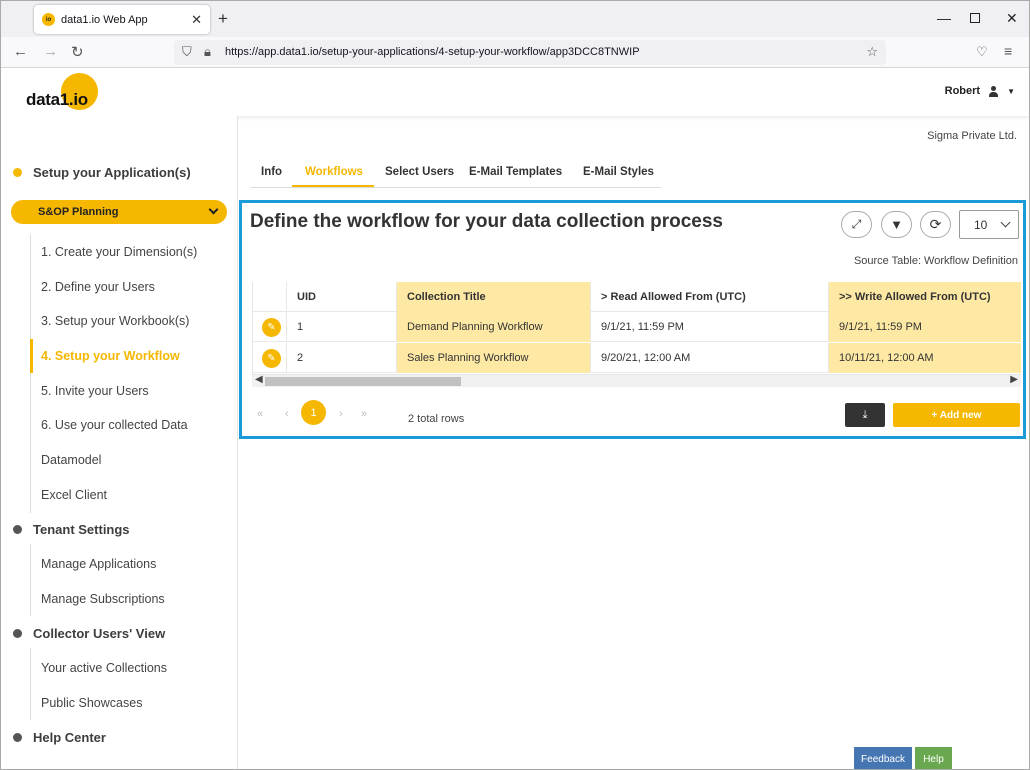 The image size is (1030, 770). I want to click on lock-icon: 🔒︎, so click(207, 52).